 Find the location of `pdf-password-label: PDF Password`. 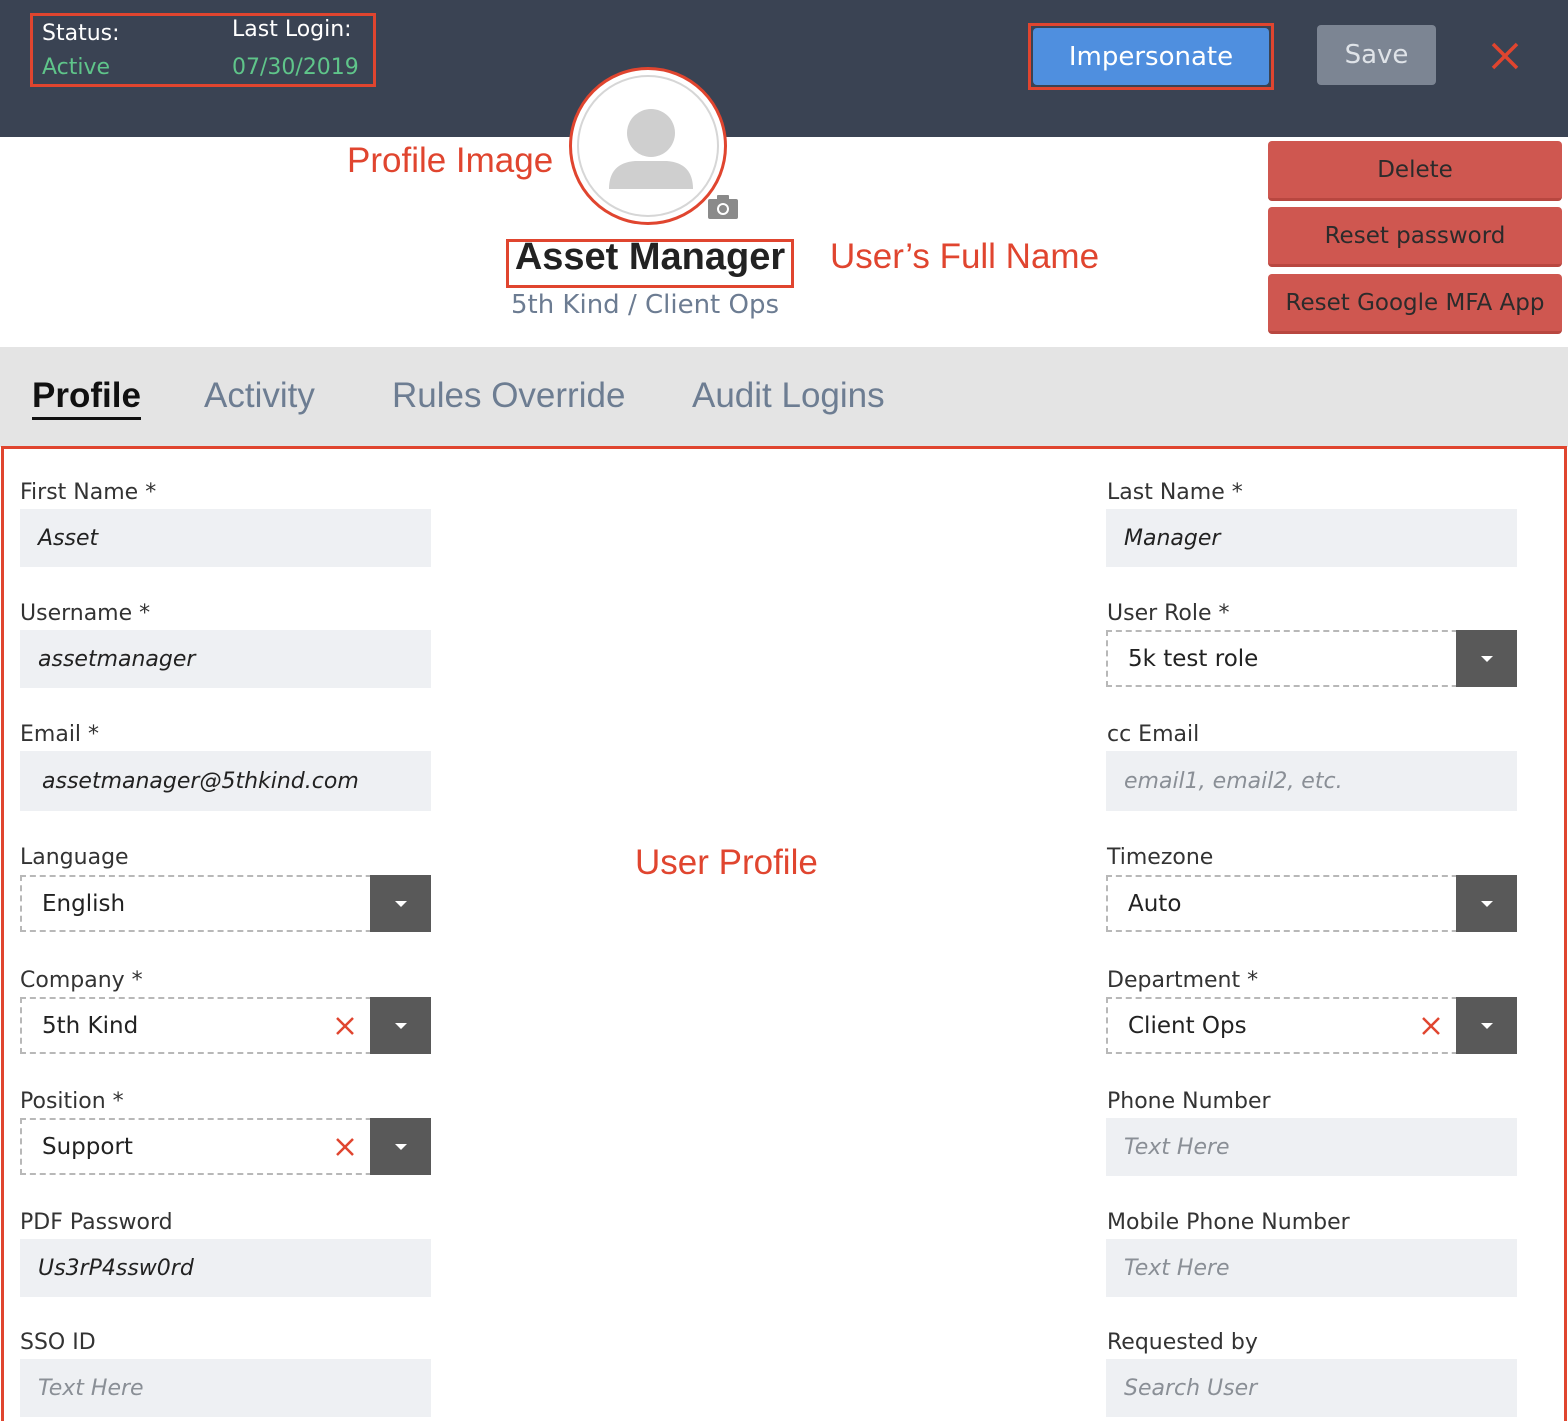

pdf-password-label: PDF Password is located at coordinates (96, 1222).